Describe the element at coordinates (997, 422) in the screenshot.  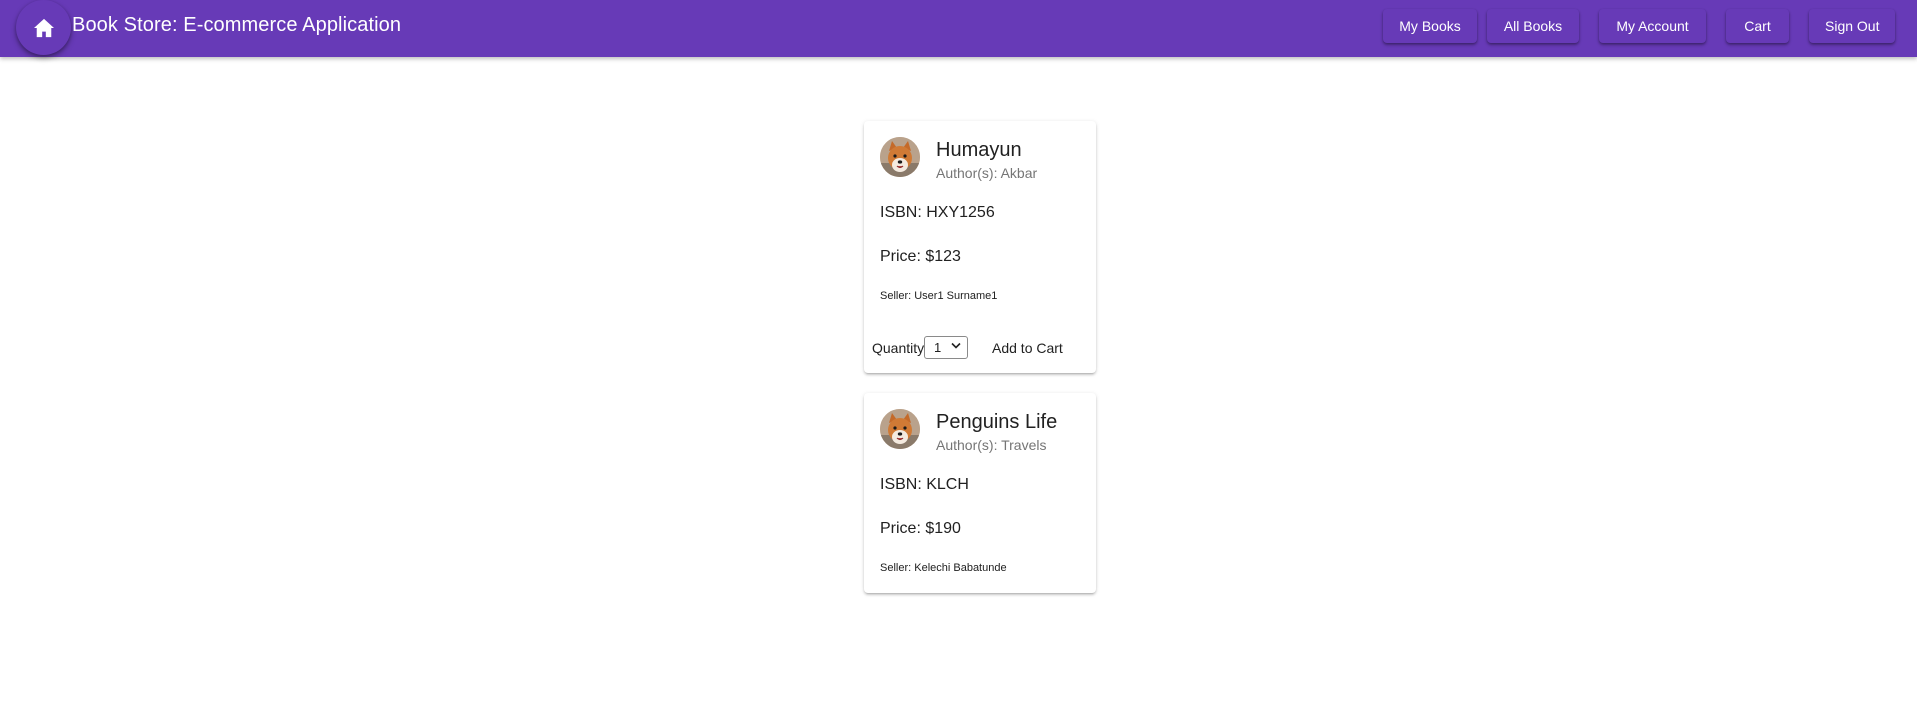
I see `book-title: Penguins Life` at that location.